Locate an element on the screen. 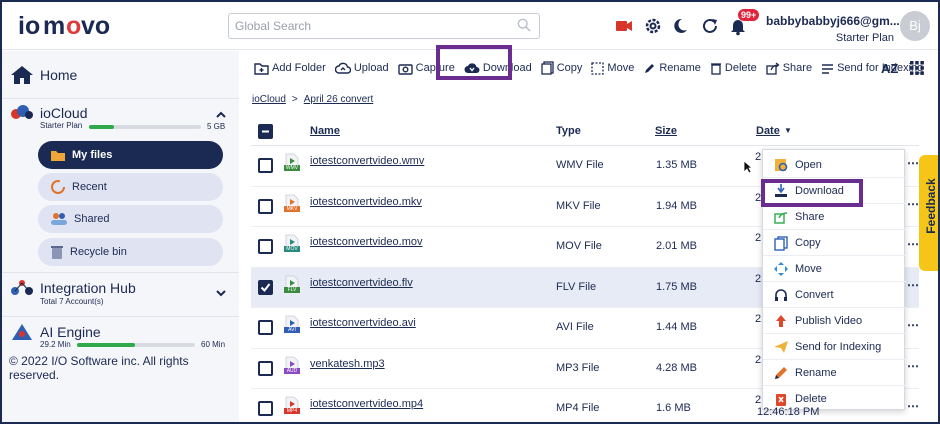 The image size is (940, 424). sidebar-item-my-files: My files is located at coordinates (130, 155).